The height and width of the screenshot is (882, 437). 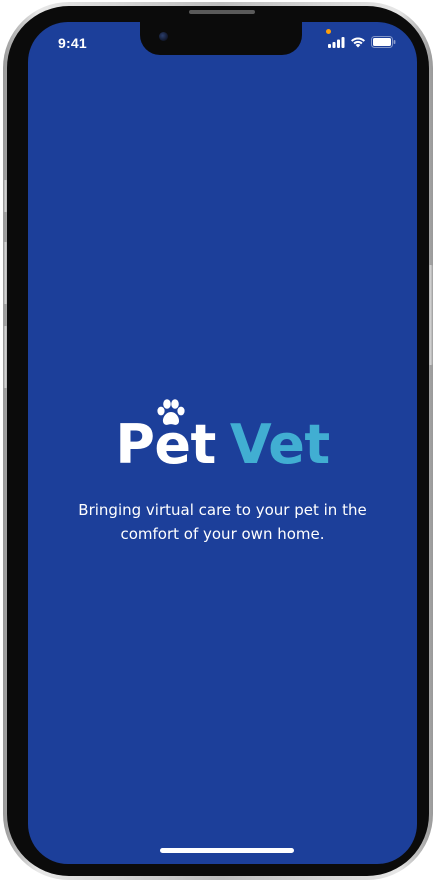 I want to click on logo-pet: Pet, so click(x=165, y=437).